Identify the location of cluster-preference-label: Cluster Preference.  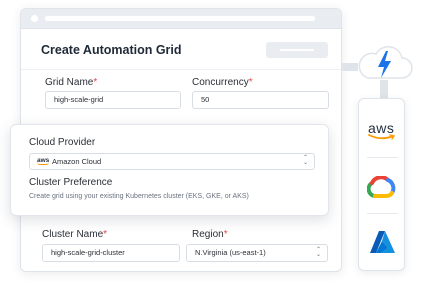
(71, 182).